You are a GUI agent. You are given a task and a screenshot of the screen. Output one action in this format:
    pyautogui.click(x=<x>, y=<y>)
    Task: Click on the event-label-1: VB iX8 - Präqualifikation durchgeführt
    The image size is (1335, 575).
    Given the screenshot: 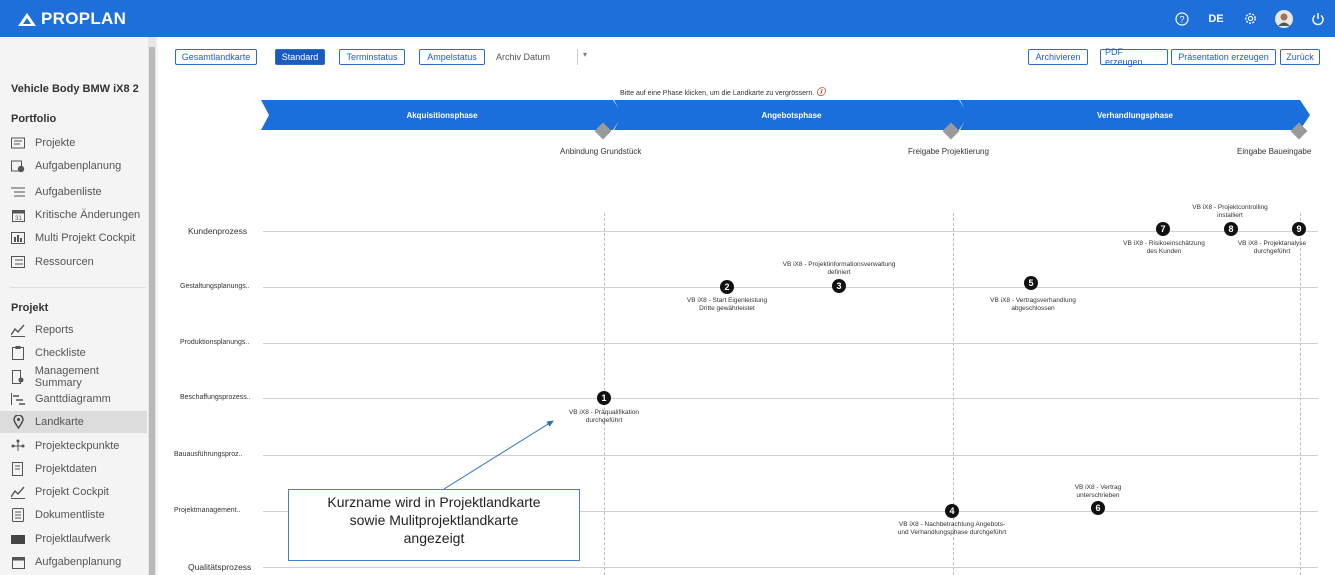 What is the action you would take?
    pyautogui.click(x=604, y=417)
    